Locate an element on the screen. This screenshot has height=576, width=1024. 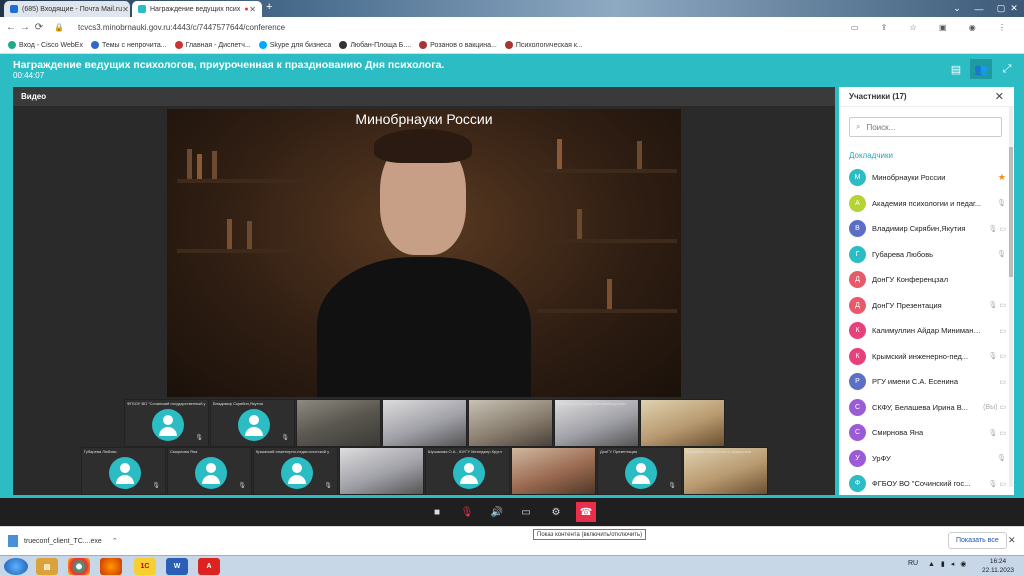
search-input is located at coordinates (921, 127).